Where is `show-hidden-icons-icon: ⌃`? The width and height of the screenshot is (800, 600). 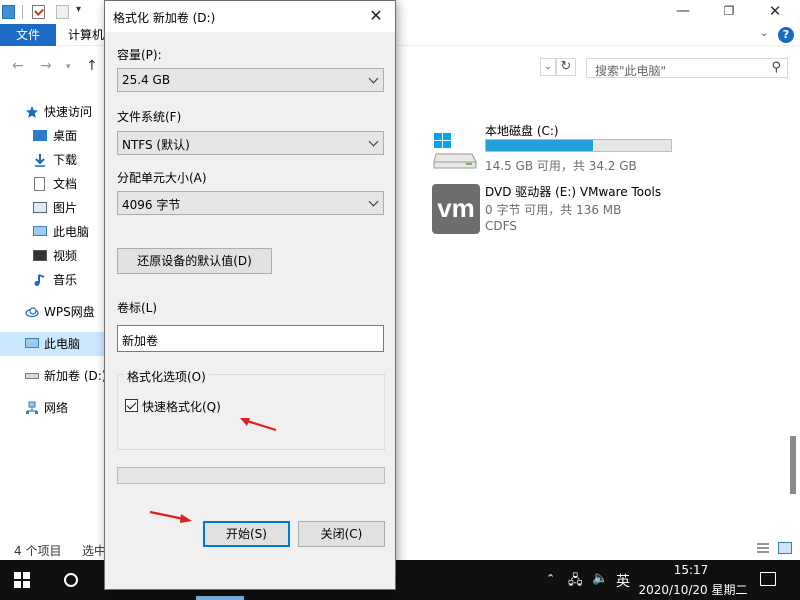
show-hidden-icons-icon: ⌃ is located at coordinates (550, 578).